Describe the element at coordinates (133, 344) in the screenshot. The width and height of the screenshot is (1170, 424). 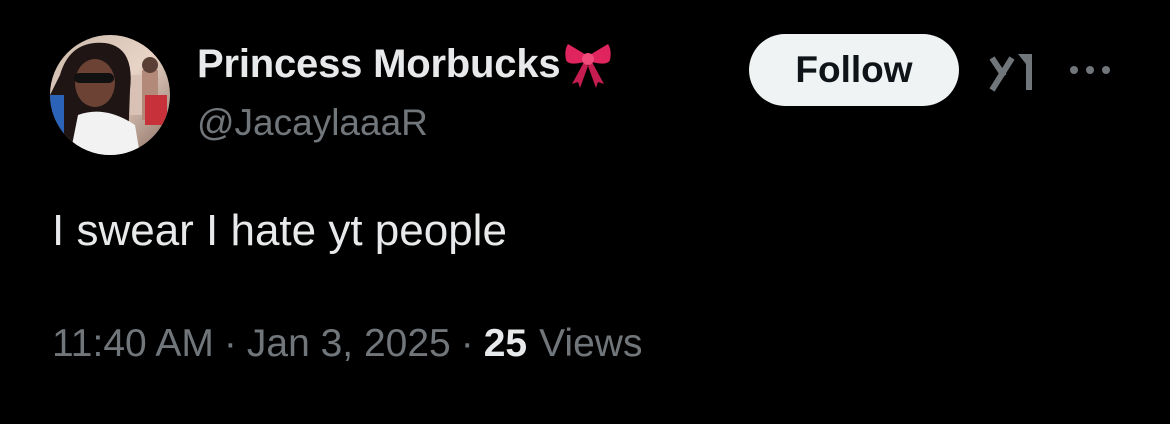
I see `tweet-time: 11:40 AM` at that location.